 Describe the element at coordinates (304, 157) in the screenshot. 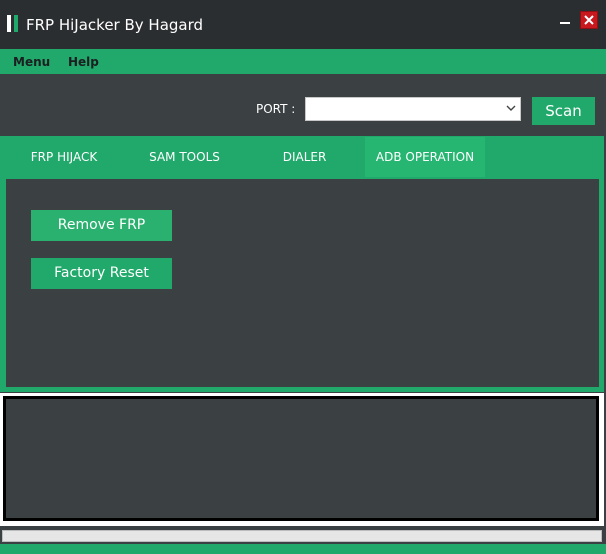

I see `tab-dialer: DIALER` at that location.